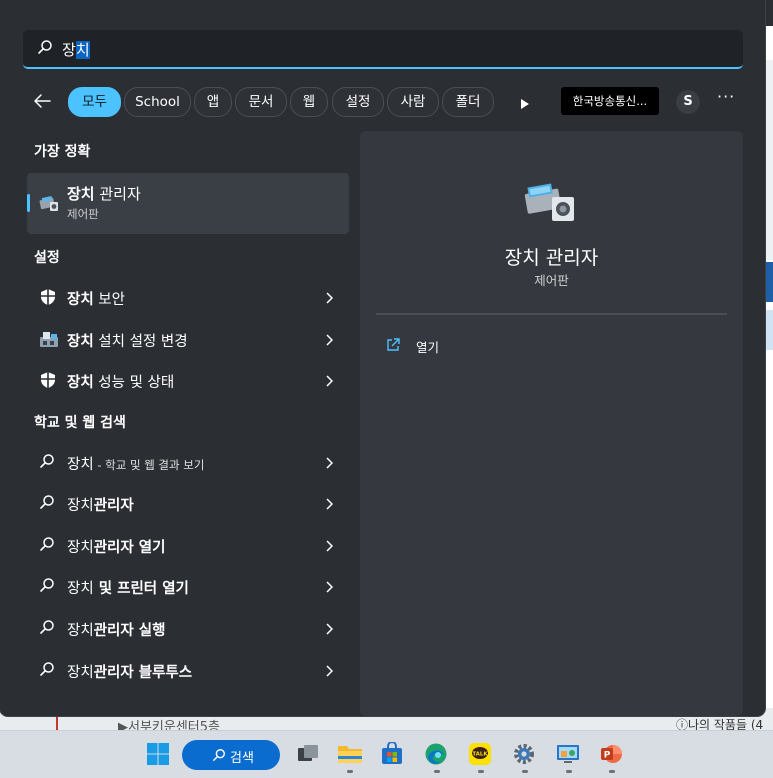 This screenshot has height=778, width=773. I want to click on store-icon, so click(393, 754).